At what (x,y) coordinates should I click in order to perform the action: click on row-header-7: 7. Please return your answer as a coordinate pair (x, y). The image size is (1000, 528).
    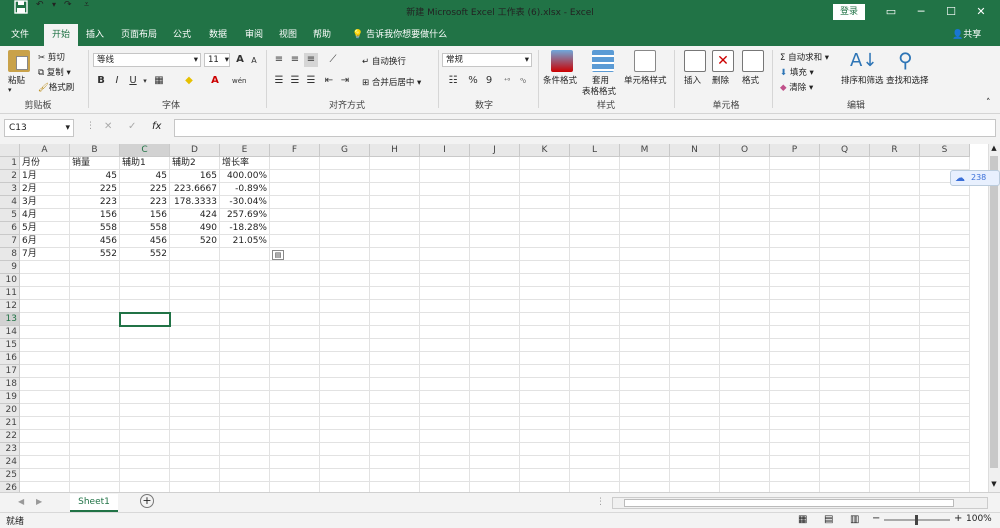
    Looking at the image, I should click on (10, 241).